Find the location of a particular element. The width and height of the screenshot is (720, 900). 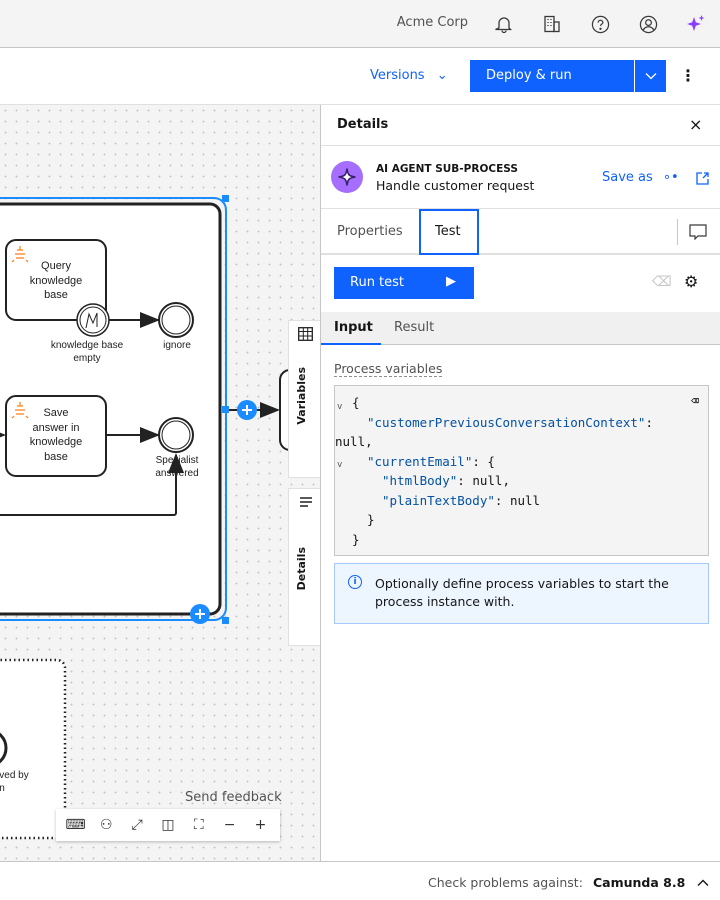

play-icon: ▶ is located at coordinates (451, 281).